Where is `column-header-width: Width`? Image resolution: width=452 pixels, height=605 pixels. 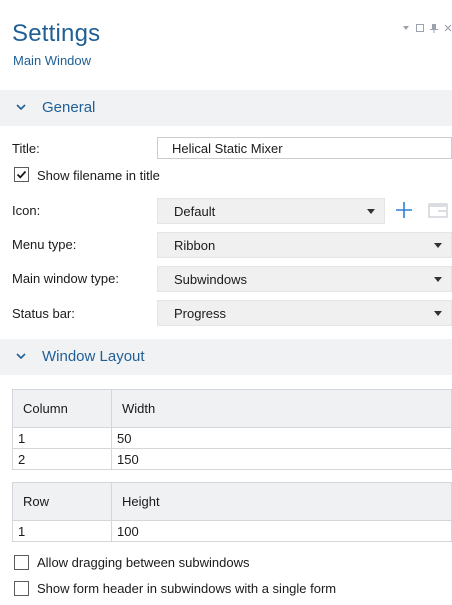 column-header-width: Width is located at coordinates (281, 408).